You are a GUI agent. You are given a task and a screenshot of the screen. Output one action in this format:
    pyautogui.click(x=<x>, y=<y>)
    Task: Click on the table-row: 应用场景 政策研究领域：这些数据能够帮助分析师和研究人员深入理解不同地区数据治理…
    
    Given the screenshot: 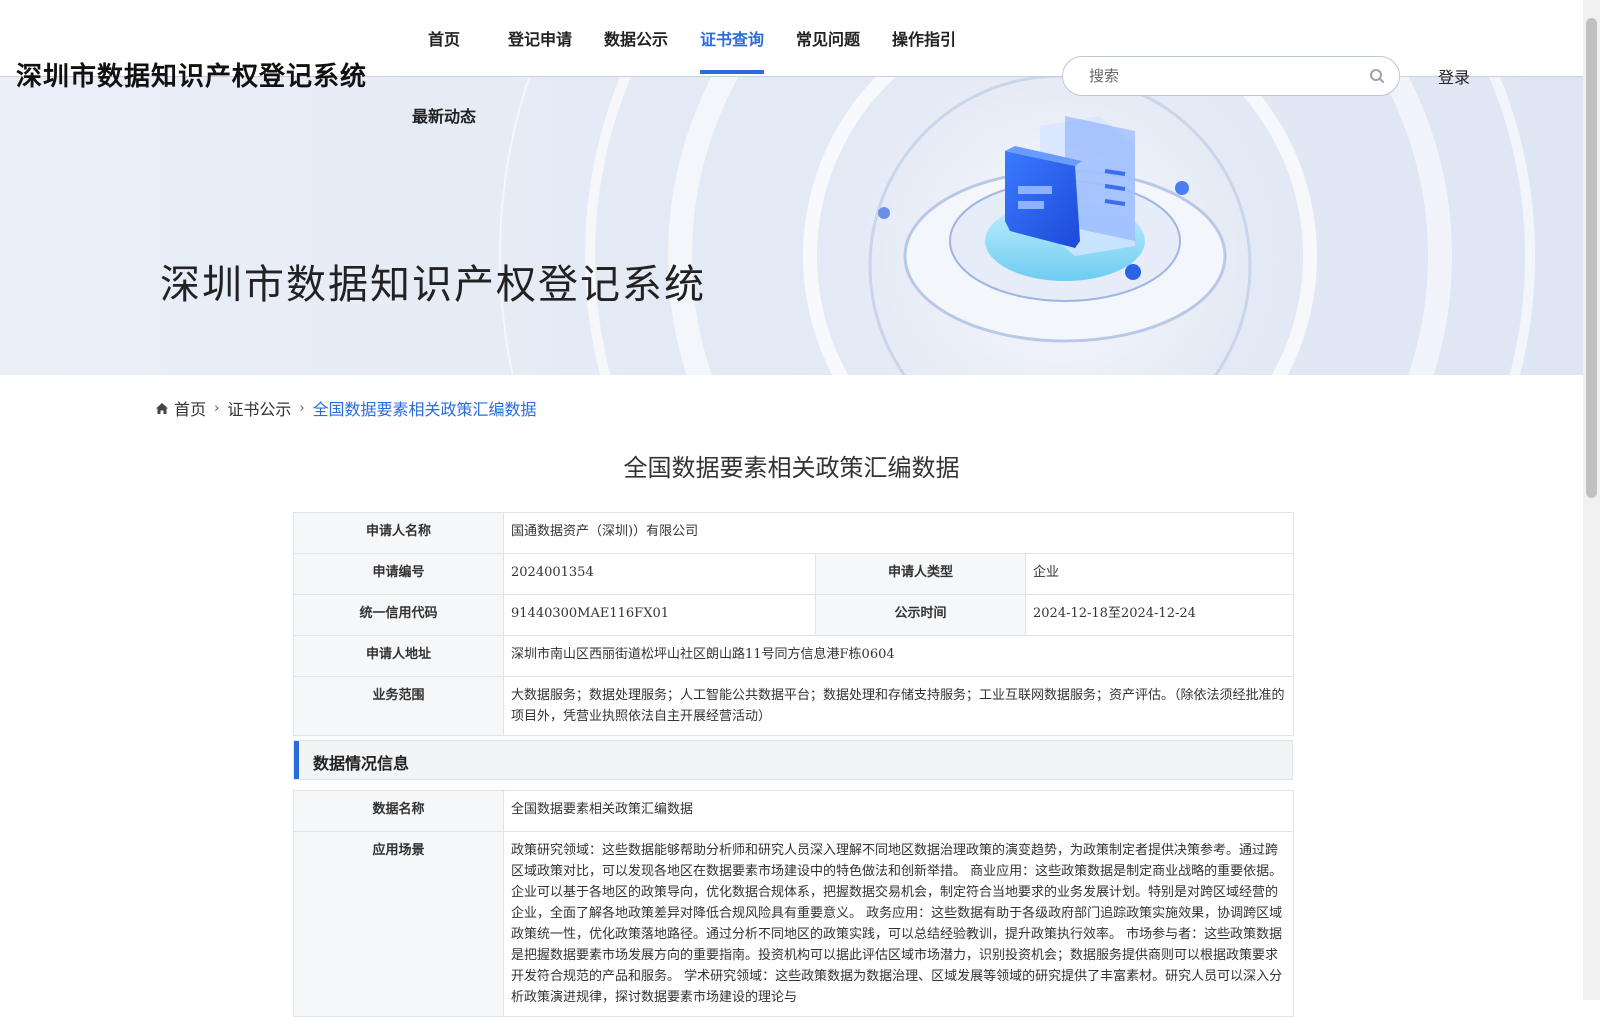 What is the action you would take?
    pyautogui.click(x=793, y=924)
    